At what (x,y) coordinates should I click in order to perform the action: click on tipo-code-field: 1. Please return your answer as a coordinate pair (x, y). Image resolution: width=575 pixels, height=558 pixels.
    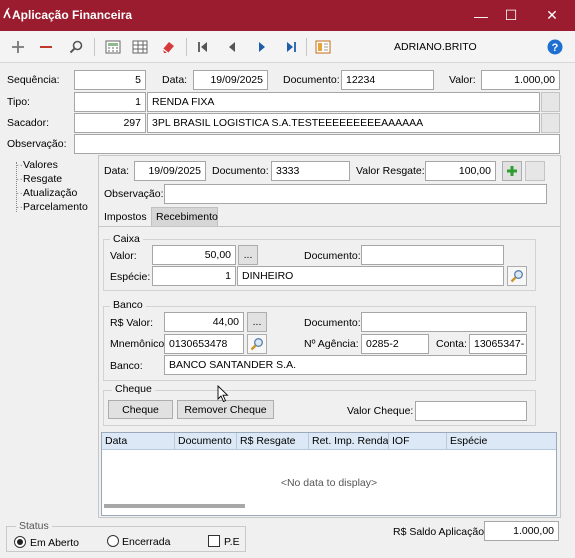
    Looking at the image, I should click on (110, 102).